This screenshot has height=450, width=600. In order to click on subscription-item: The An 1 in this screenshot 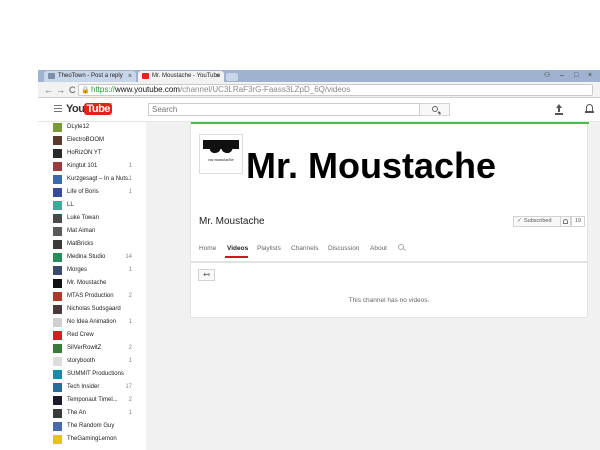, I will do `click(92, 414)`.